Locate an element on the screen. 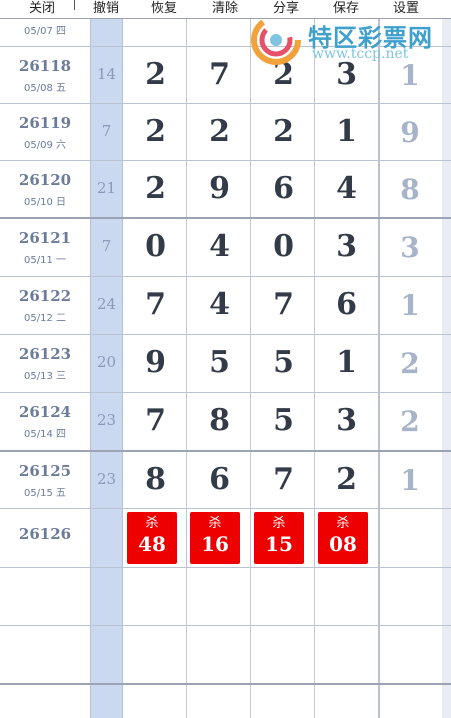 The width and height of the screenshot is (451, 718). draw-date: 05/12 二 is located at coordinates (45, 318).